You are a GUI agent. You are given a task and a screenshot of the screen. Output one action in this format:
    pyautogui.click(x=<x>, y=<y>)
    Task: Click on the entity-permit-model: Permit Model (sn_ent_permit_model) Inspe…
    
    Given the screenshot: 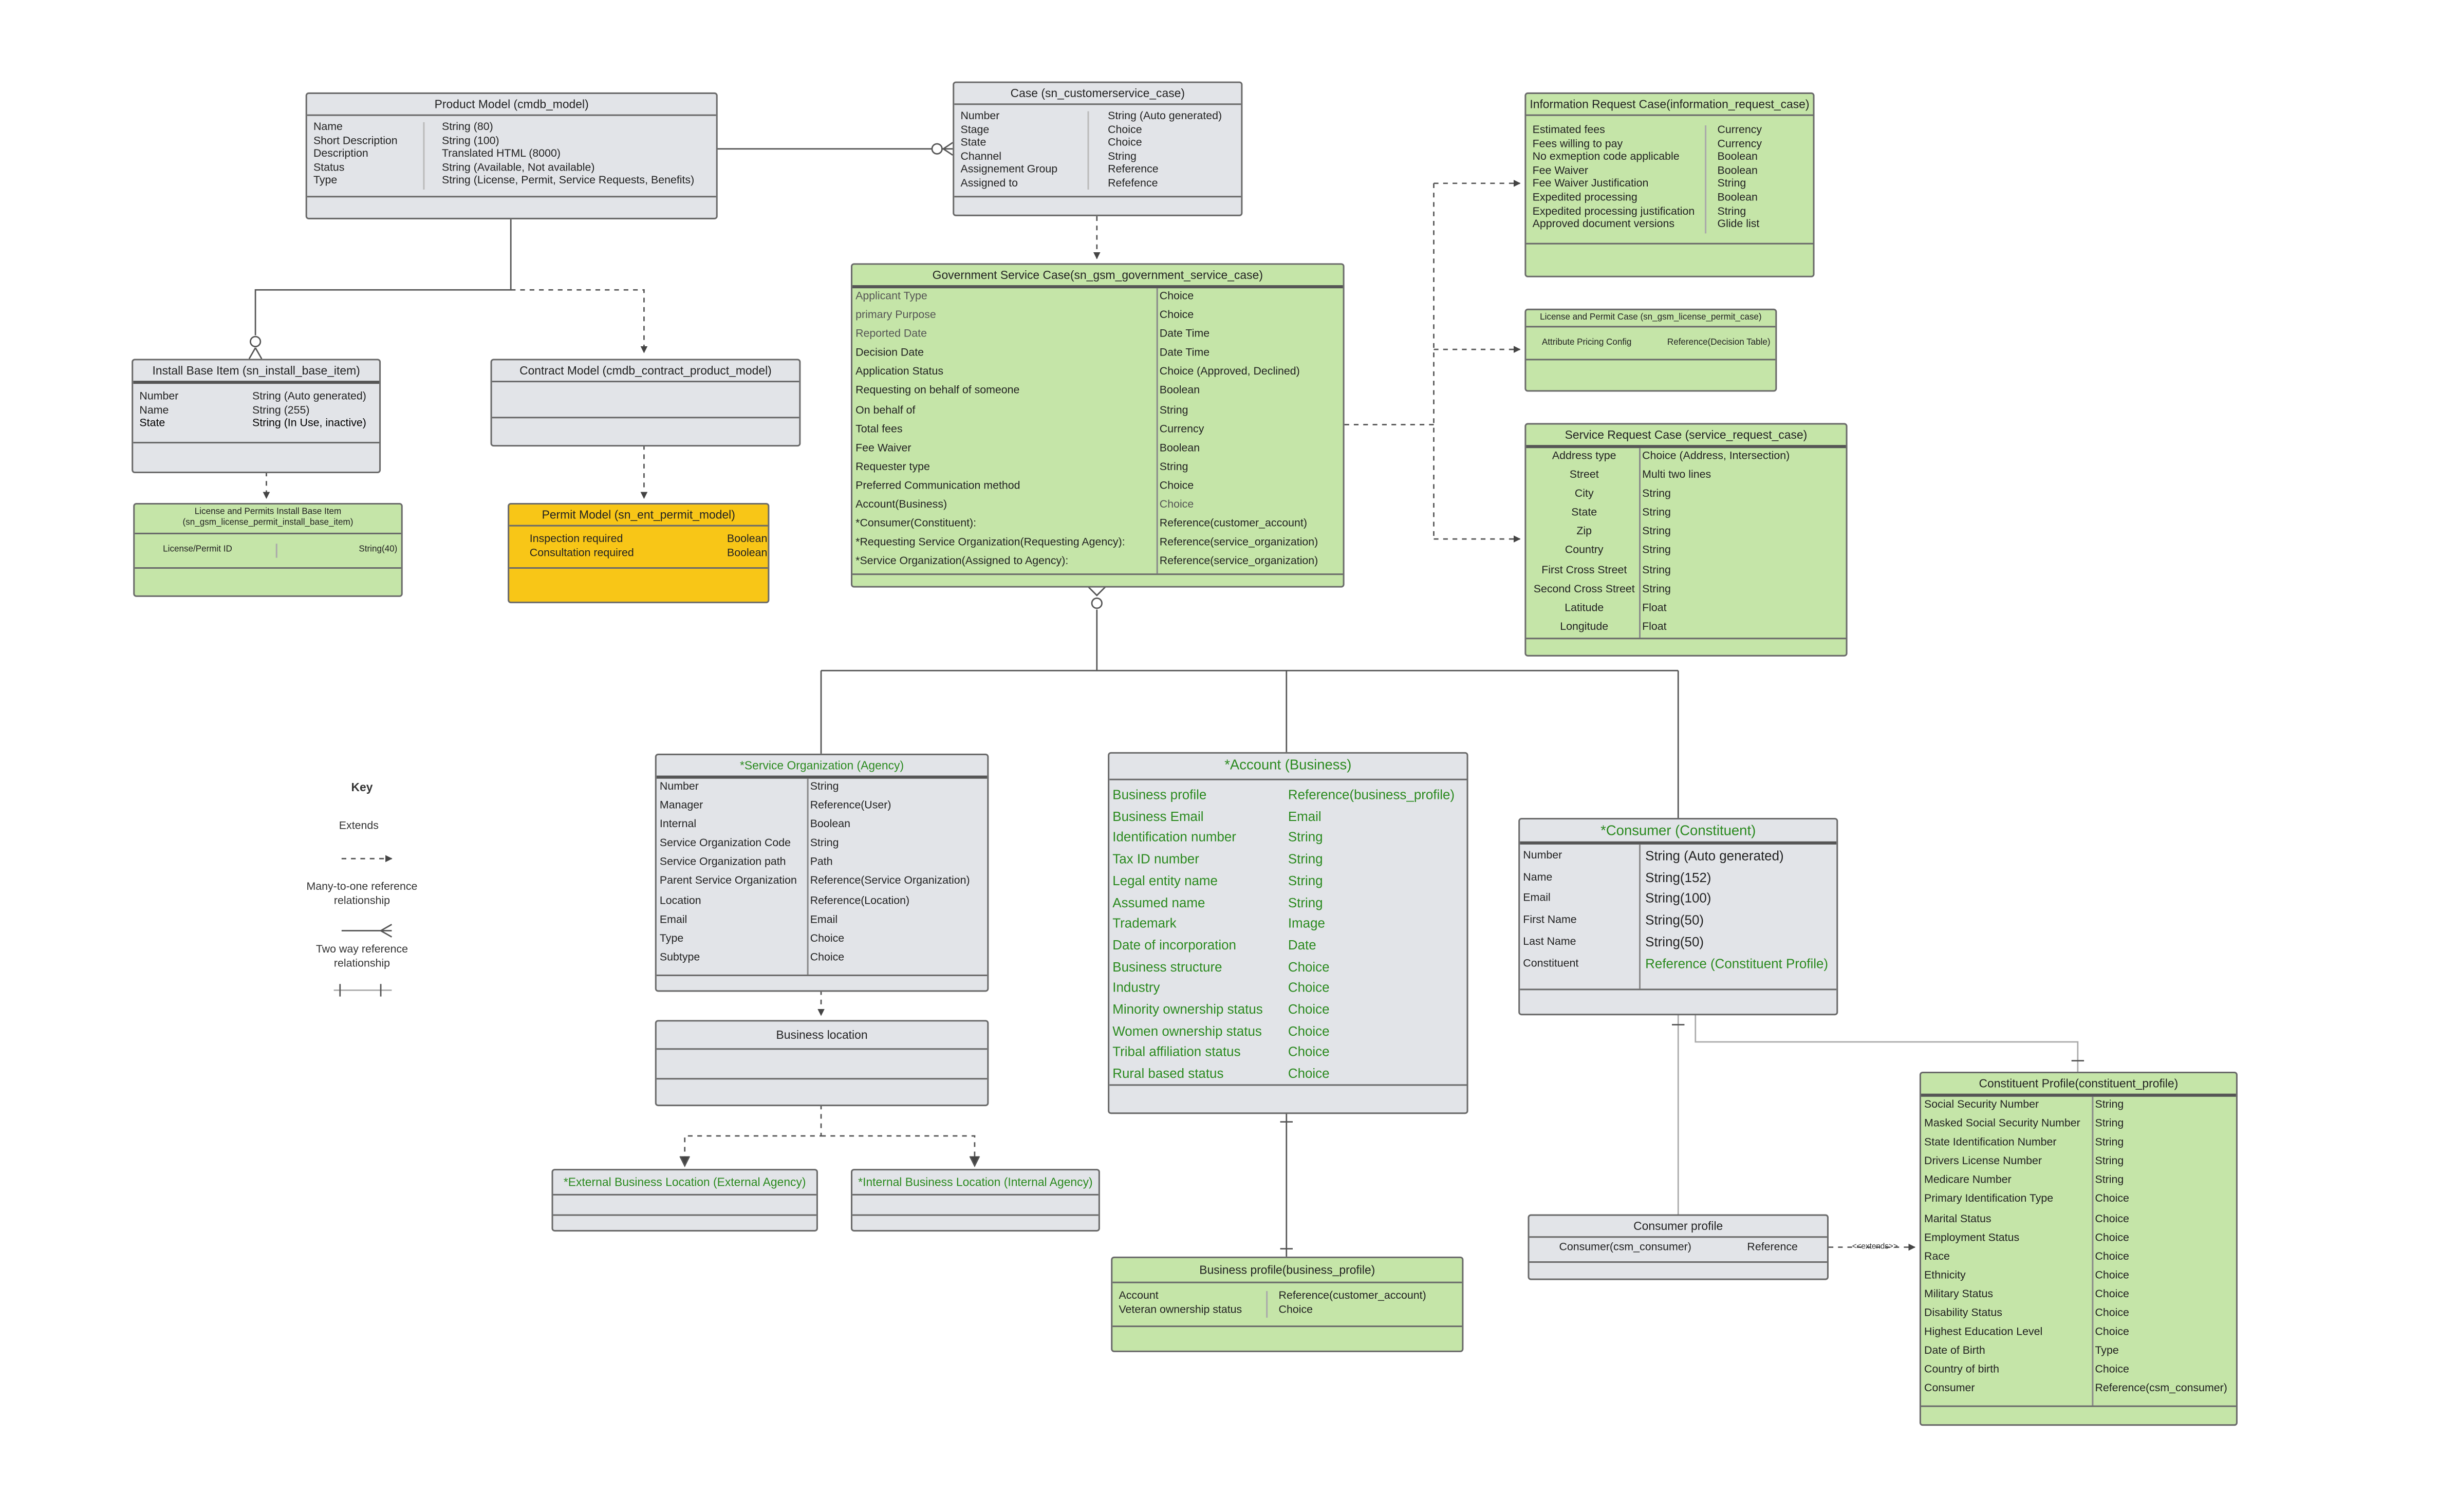 What is the action you would take?
    pyautogui.click(x=639, y=553)
    